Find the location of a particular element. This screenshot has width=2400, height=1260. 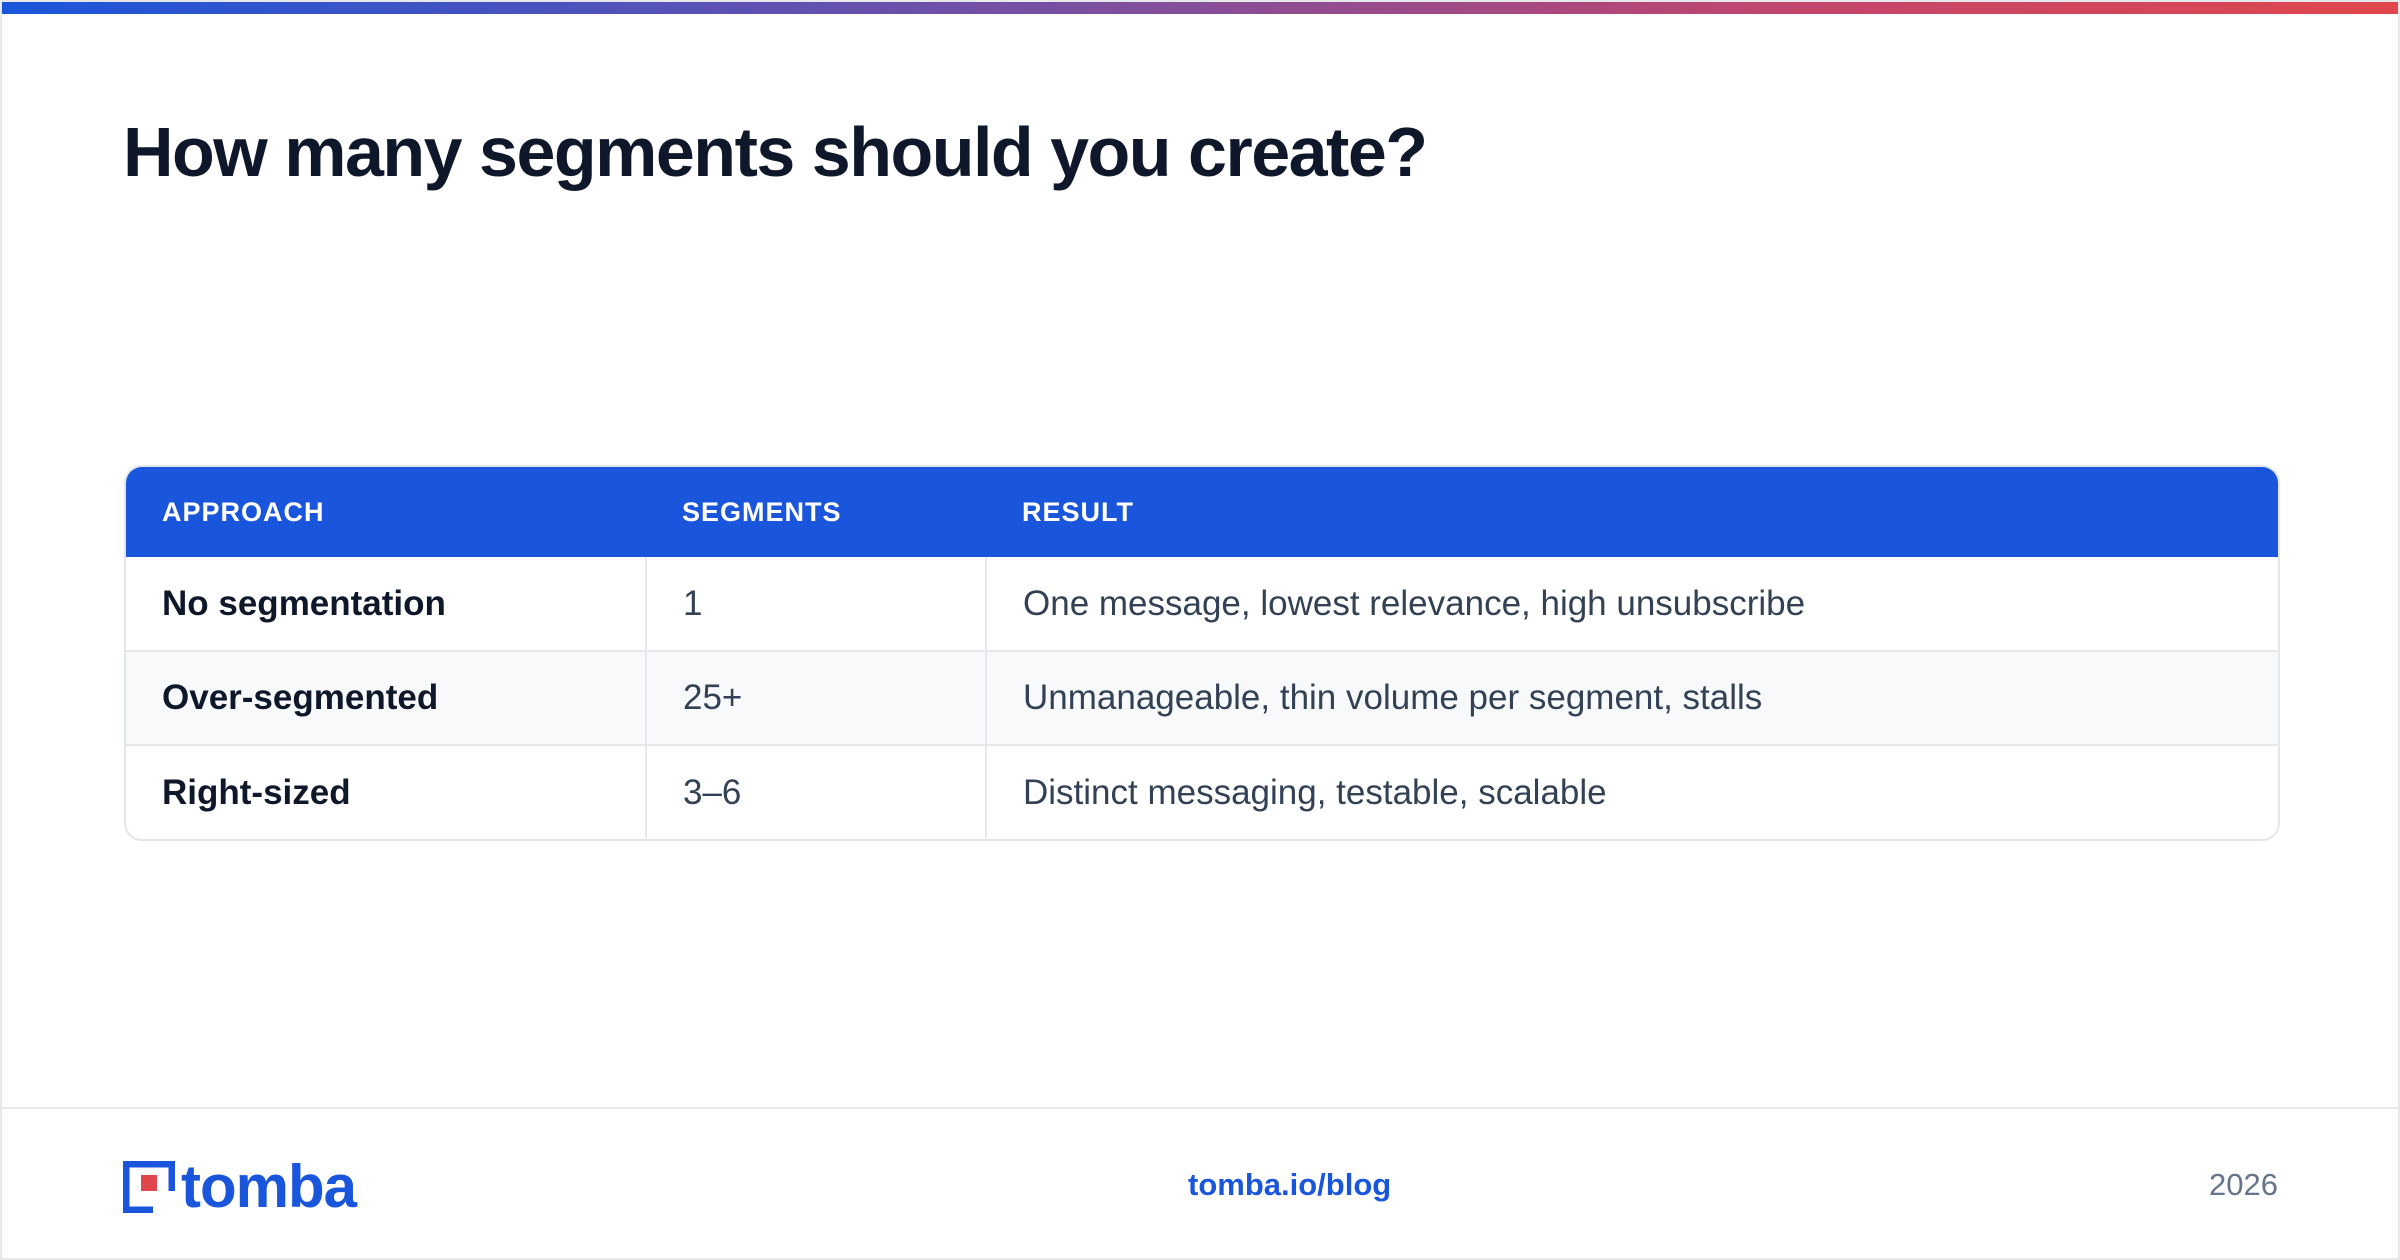

tomba-logo: tomba is located at coordinates (240, 1187).